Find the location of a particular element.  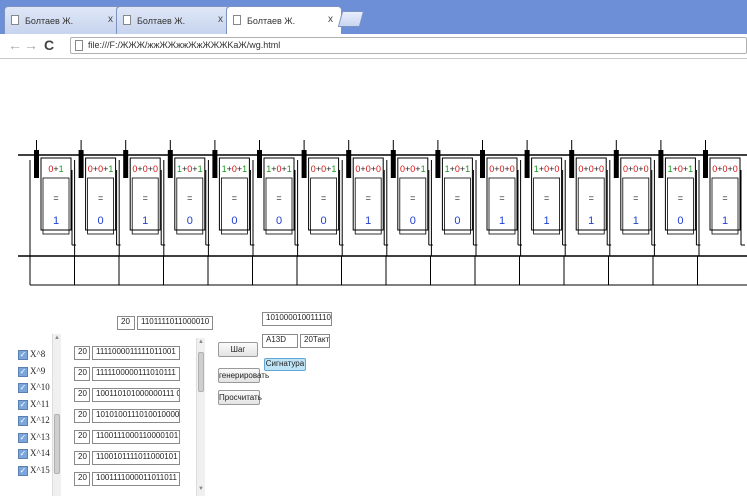

scroll-down-icon: ▼ is located at coordinates (201, 489).